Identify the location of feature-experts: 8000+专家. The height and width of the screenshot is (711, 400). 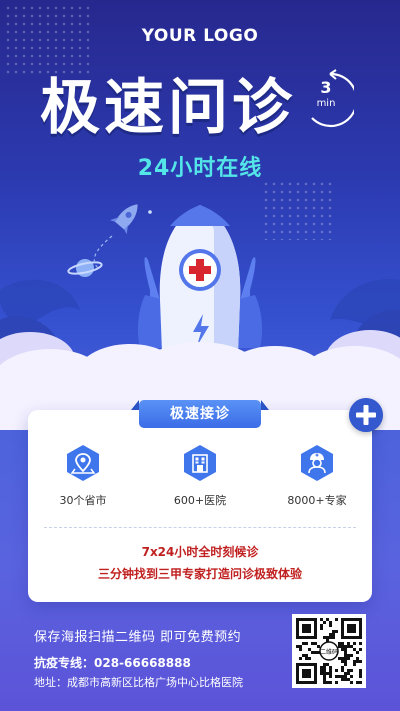
(317, 476).